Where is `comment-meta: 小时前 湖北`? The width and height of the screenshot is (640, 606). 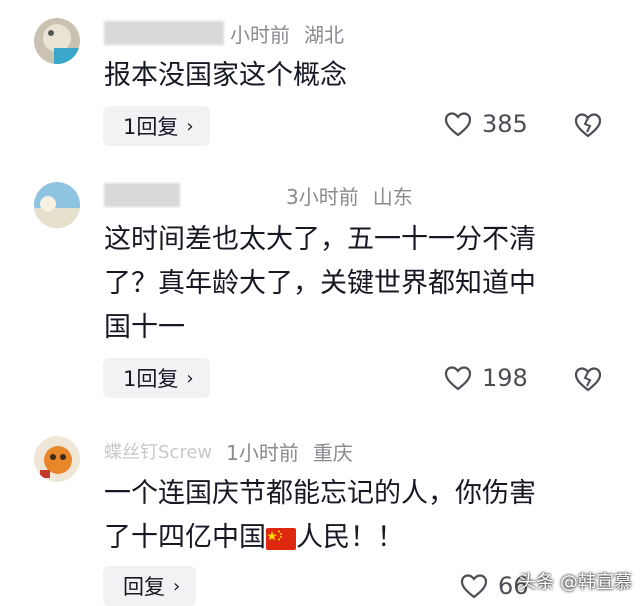
comment-meta: 小时前 湖北 is located at coordinates (224, 33).